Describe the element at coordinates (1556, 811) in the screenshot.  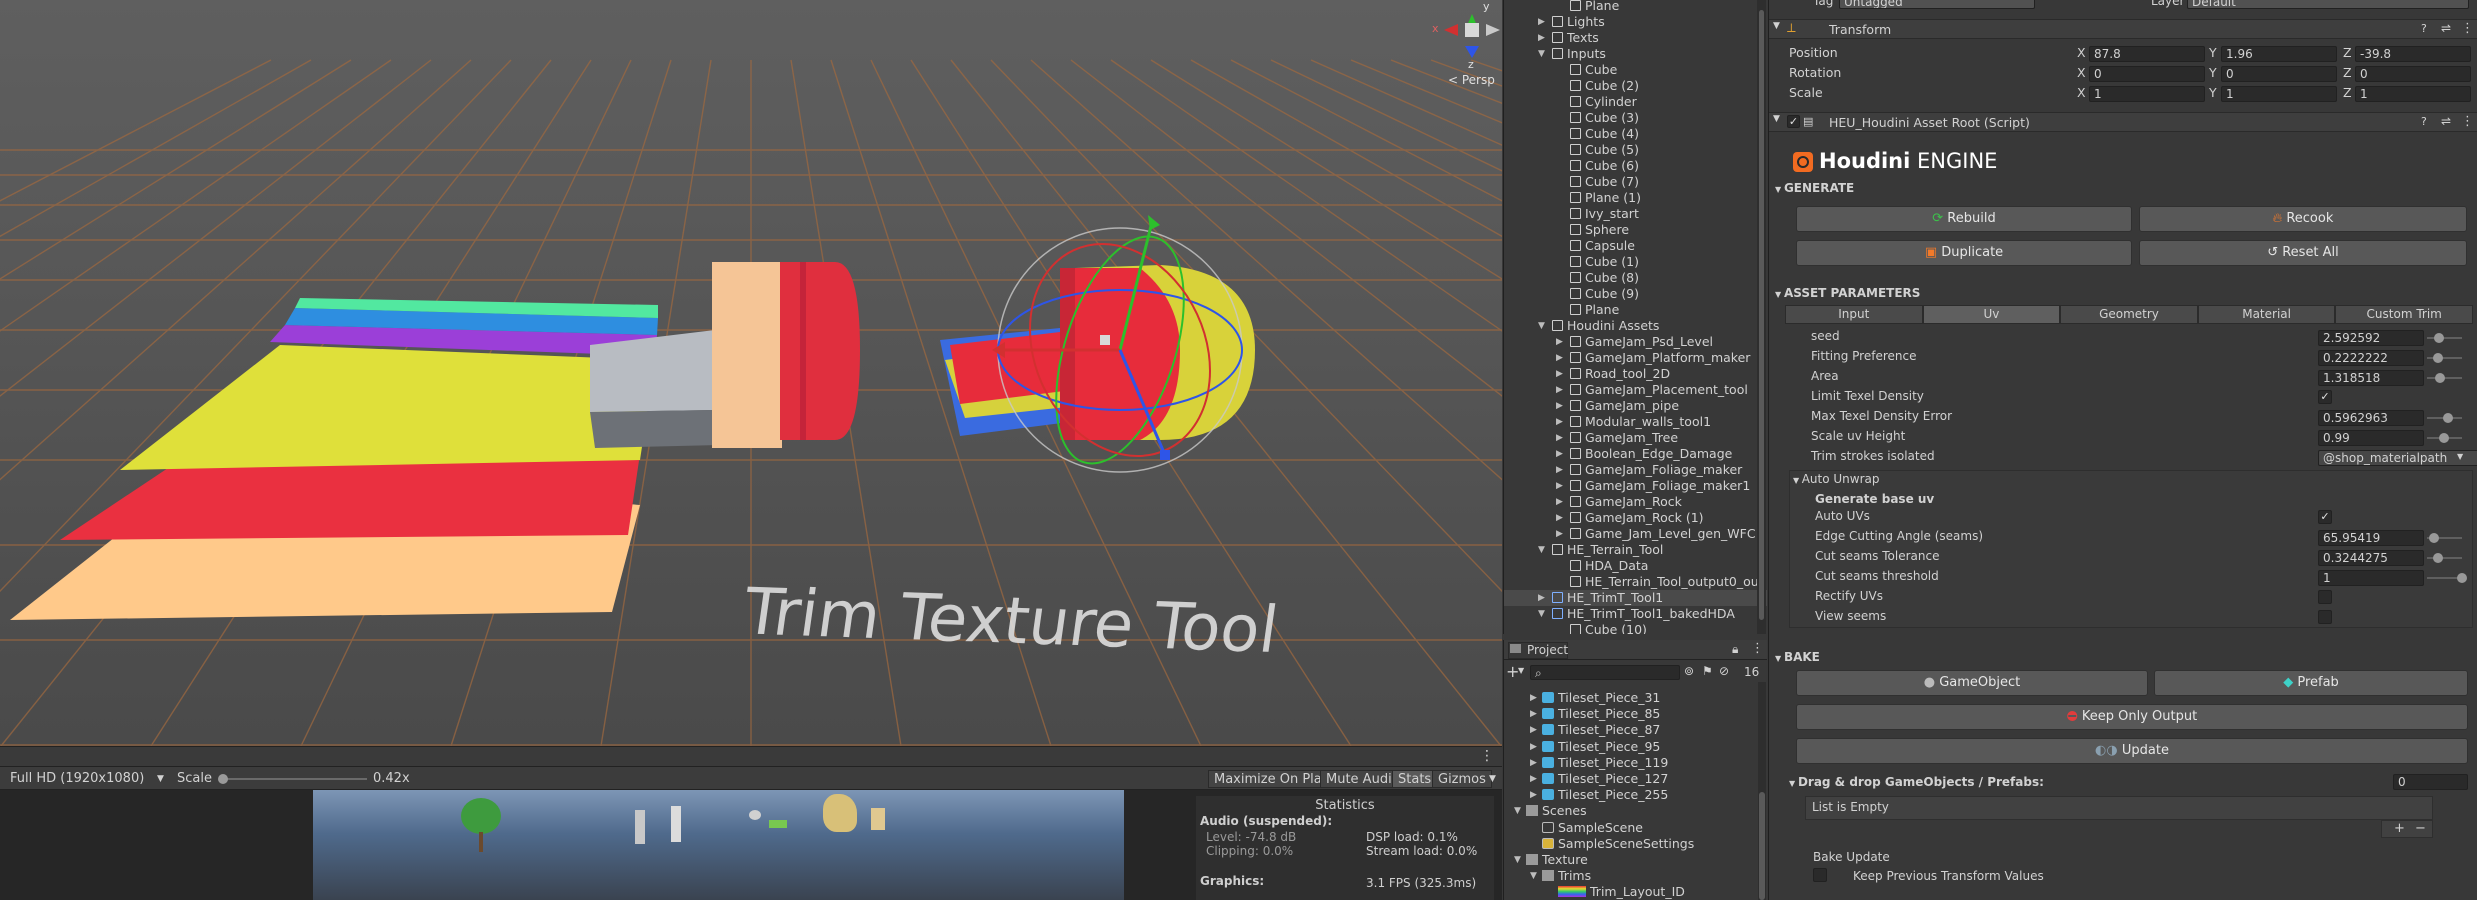
I see `project-item: Scenes` at that location.